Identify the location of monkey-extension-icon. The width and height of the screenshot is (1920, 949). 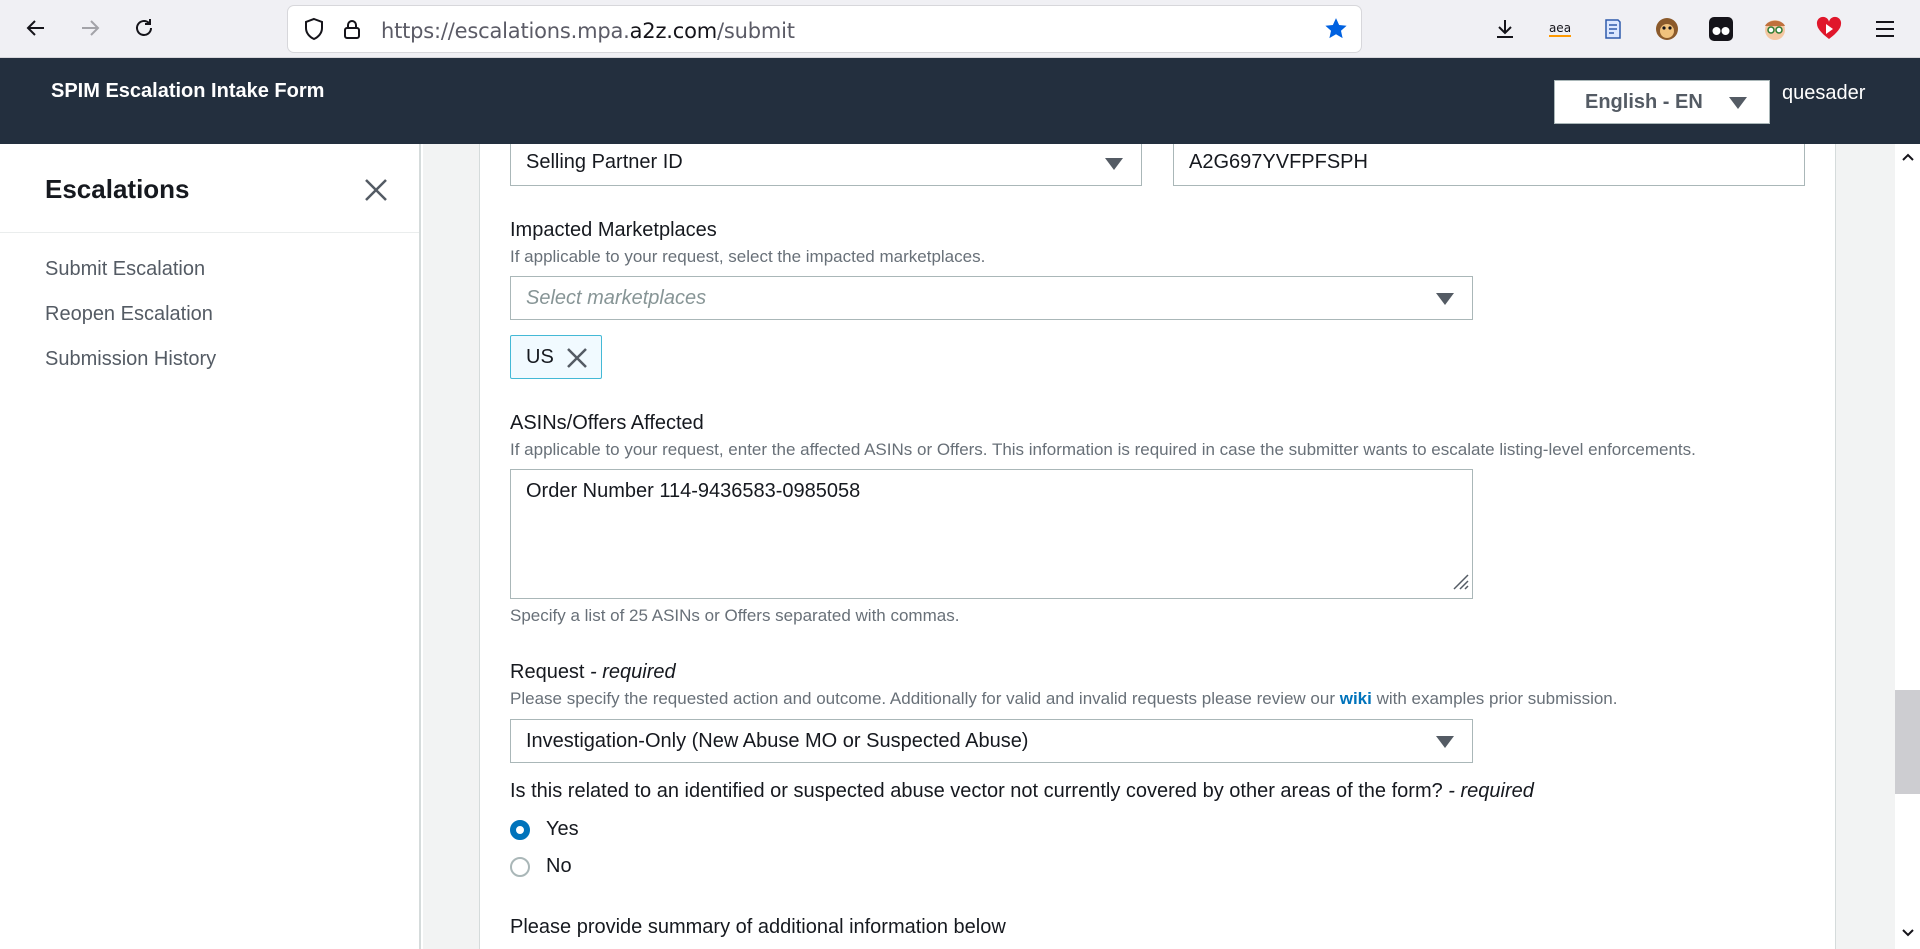
(1667, 29).